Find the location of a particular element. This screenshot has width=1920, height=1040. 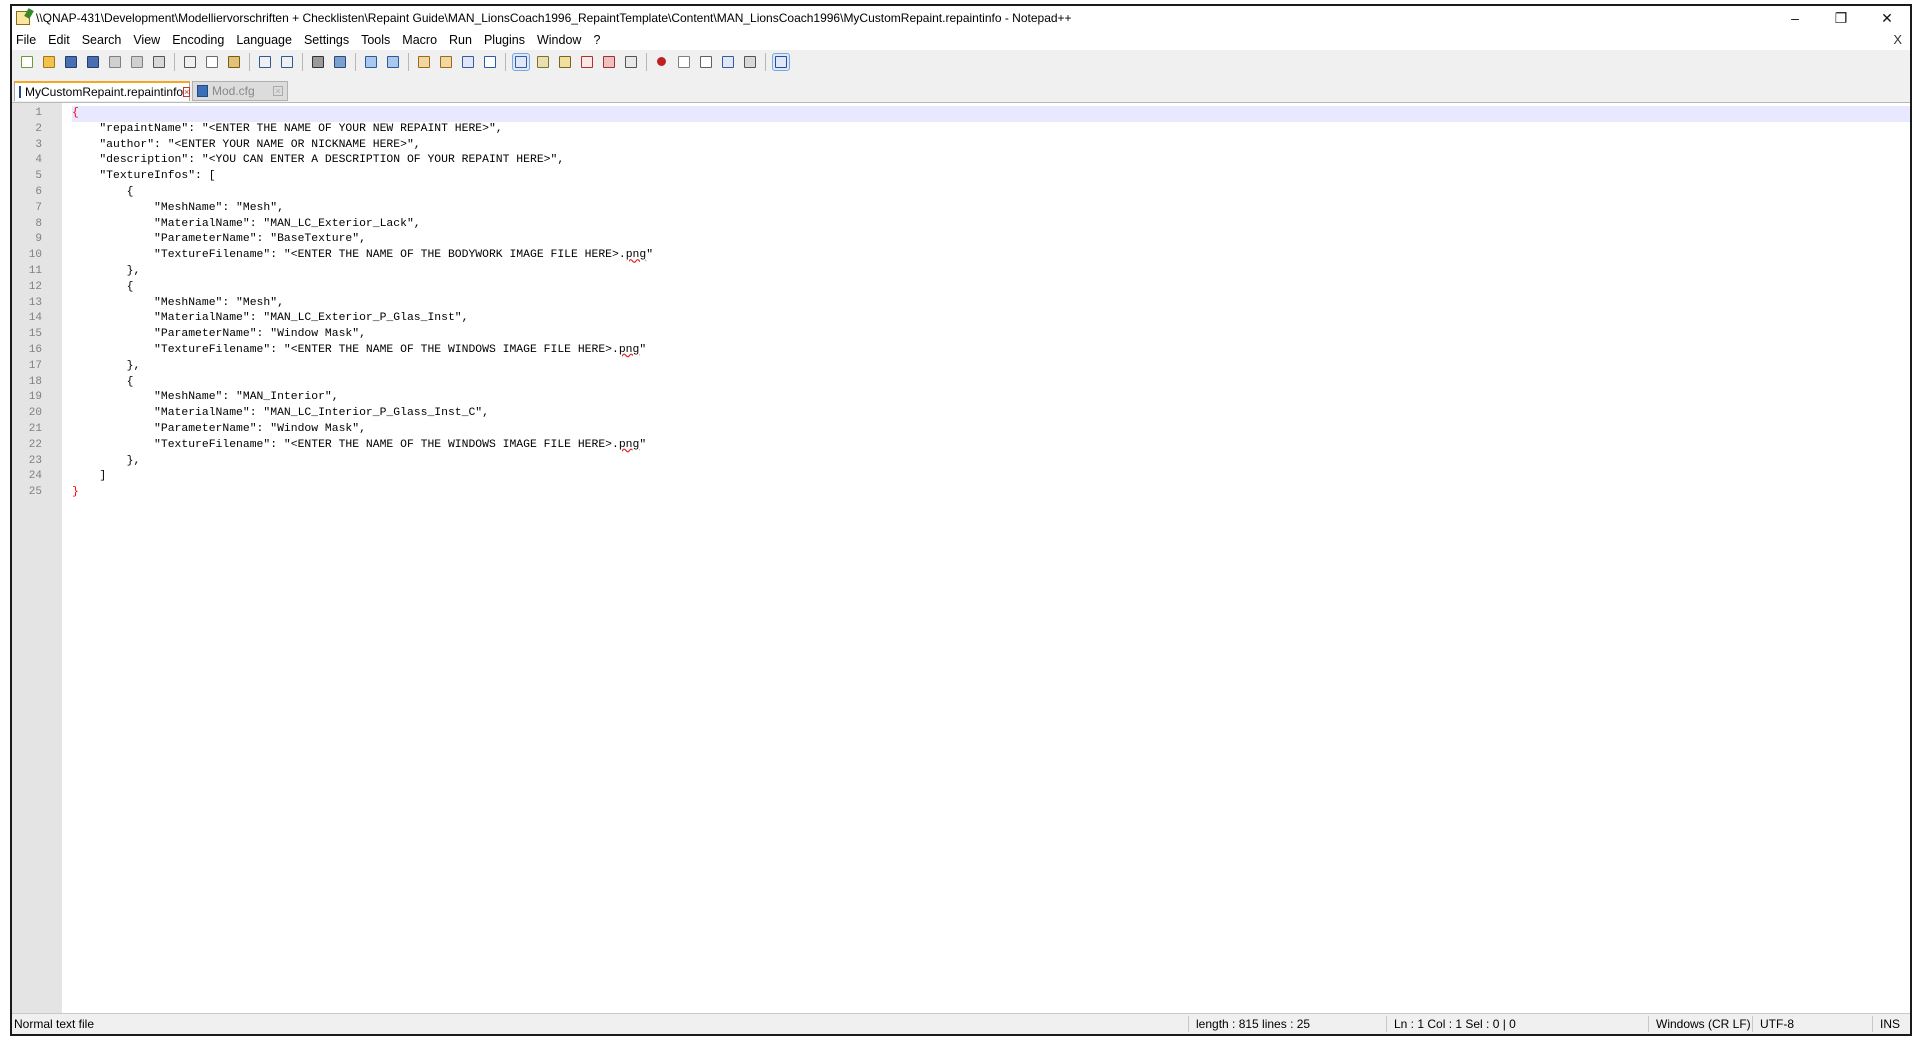

menu-settings: Settings is located at coordinates (328, 40).